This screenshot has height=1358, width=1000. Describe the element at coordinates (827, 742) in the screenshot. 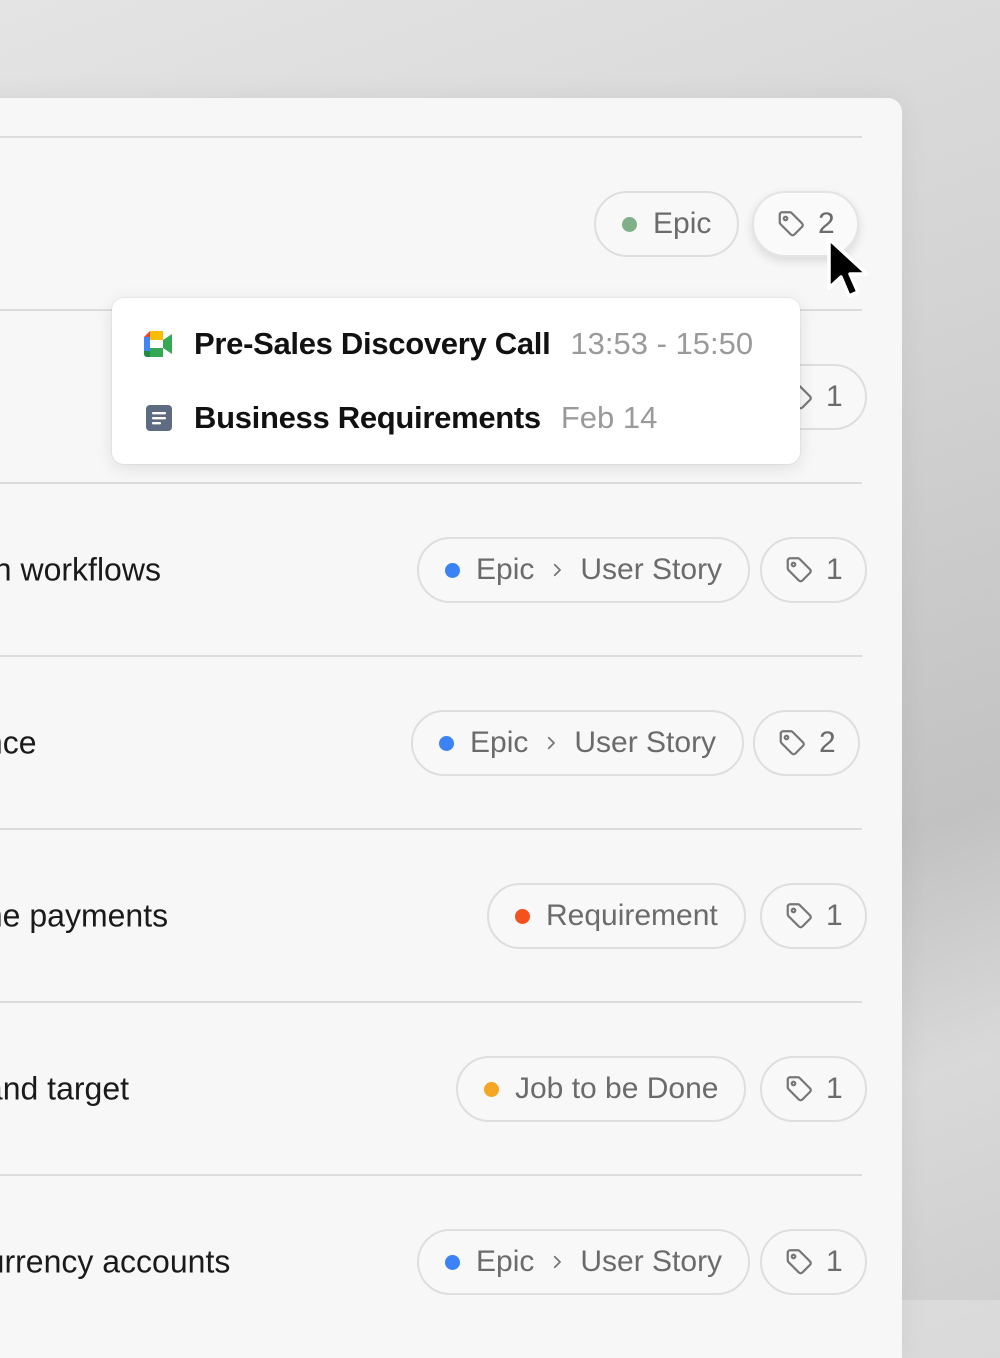

I see `tag-count: 2` at that location.